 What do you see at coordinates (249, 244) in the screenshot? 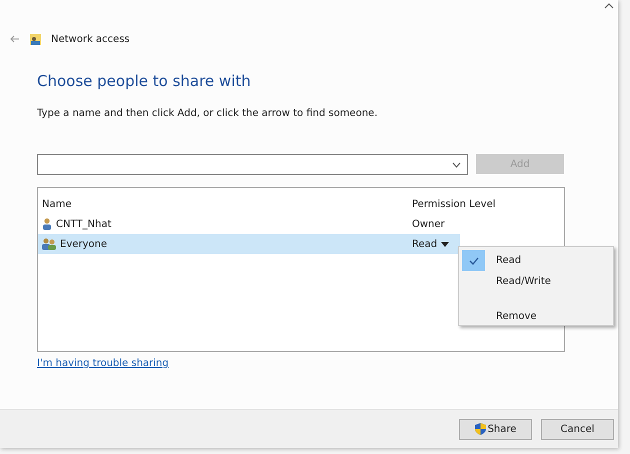
I see `list-row: Everyone Read` at bounding box center [249, 244].